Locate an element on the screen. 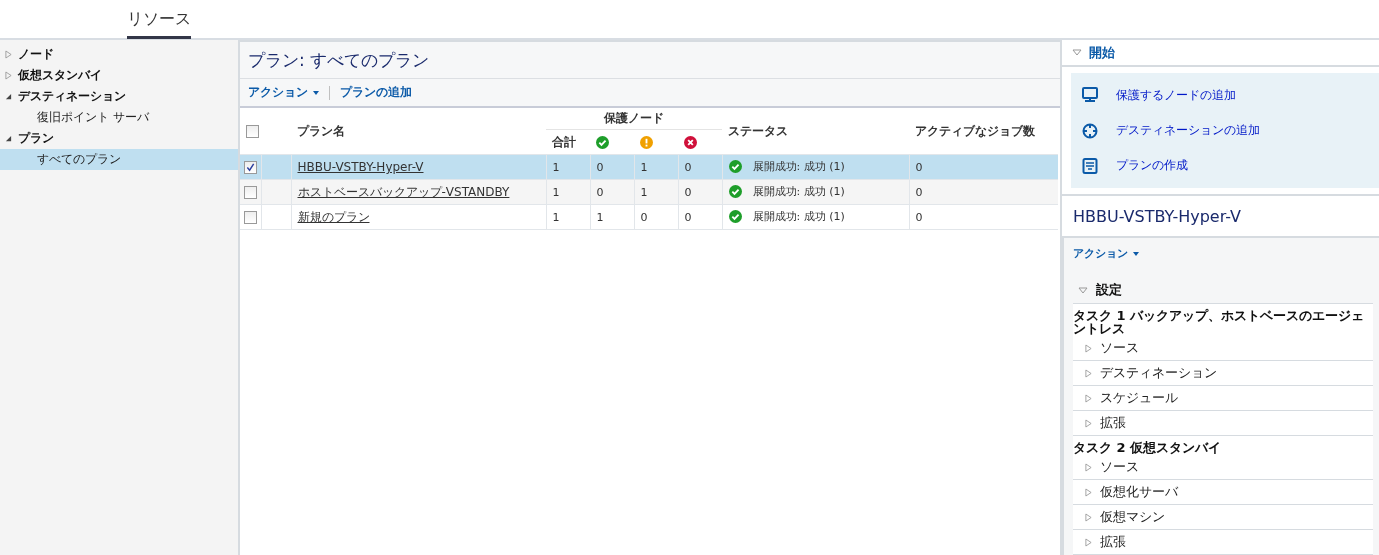  column-header: 合計 is located at coordinates (564, 141).